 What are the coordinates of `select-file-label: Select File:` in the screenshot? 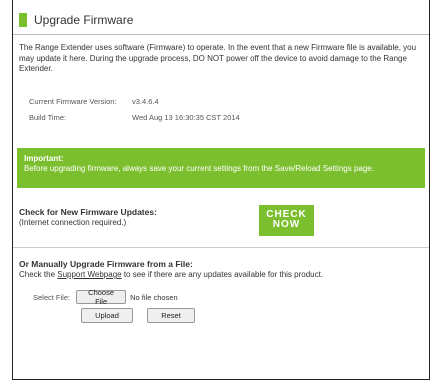 It's located at (52, 297).